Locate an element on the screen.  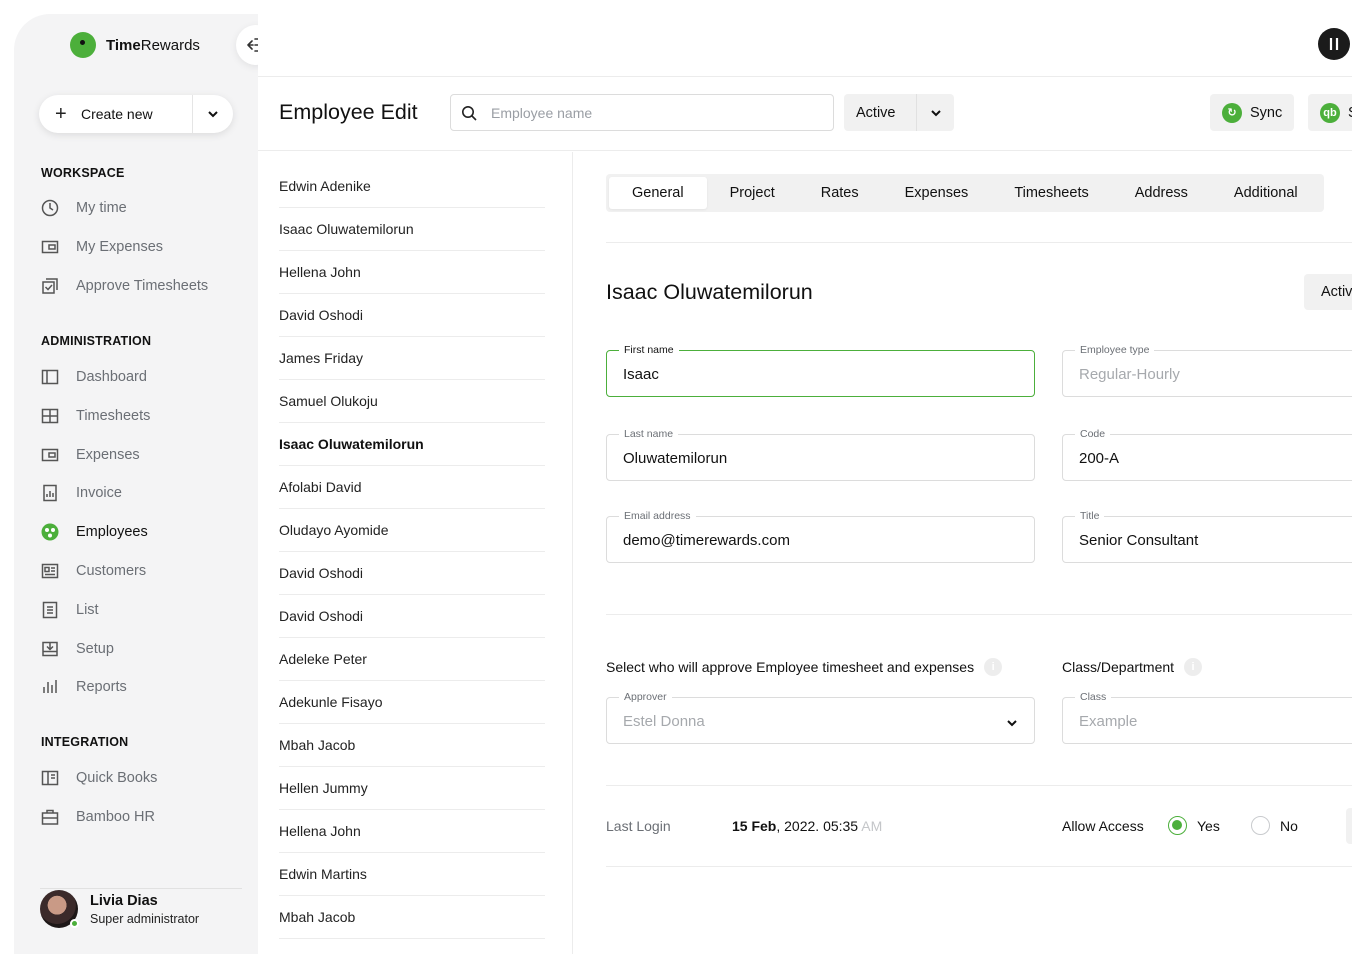
employee-list-item: Samuel Olukoju is located at coordinates (412, 401).